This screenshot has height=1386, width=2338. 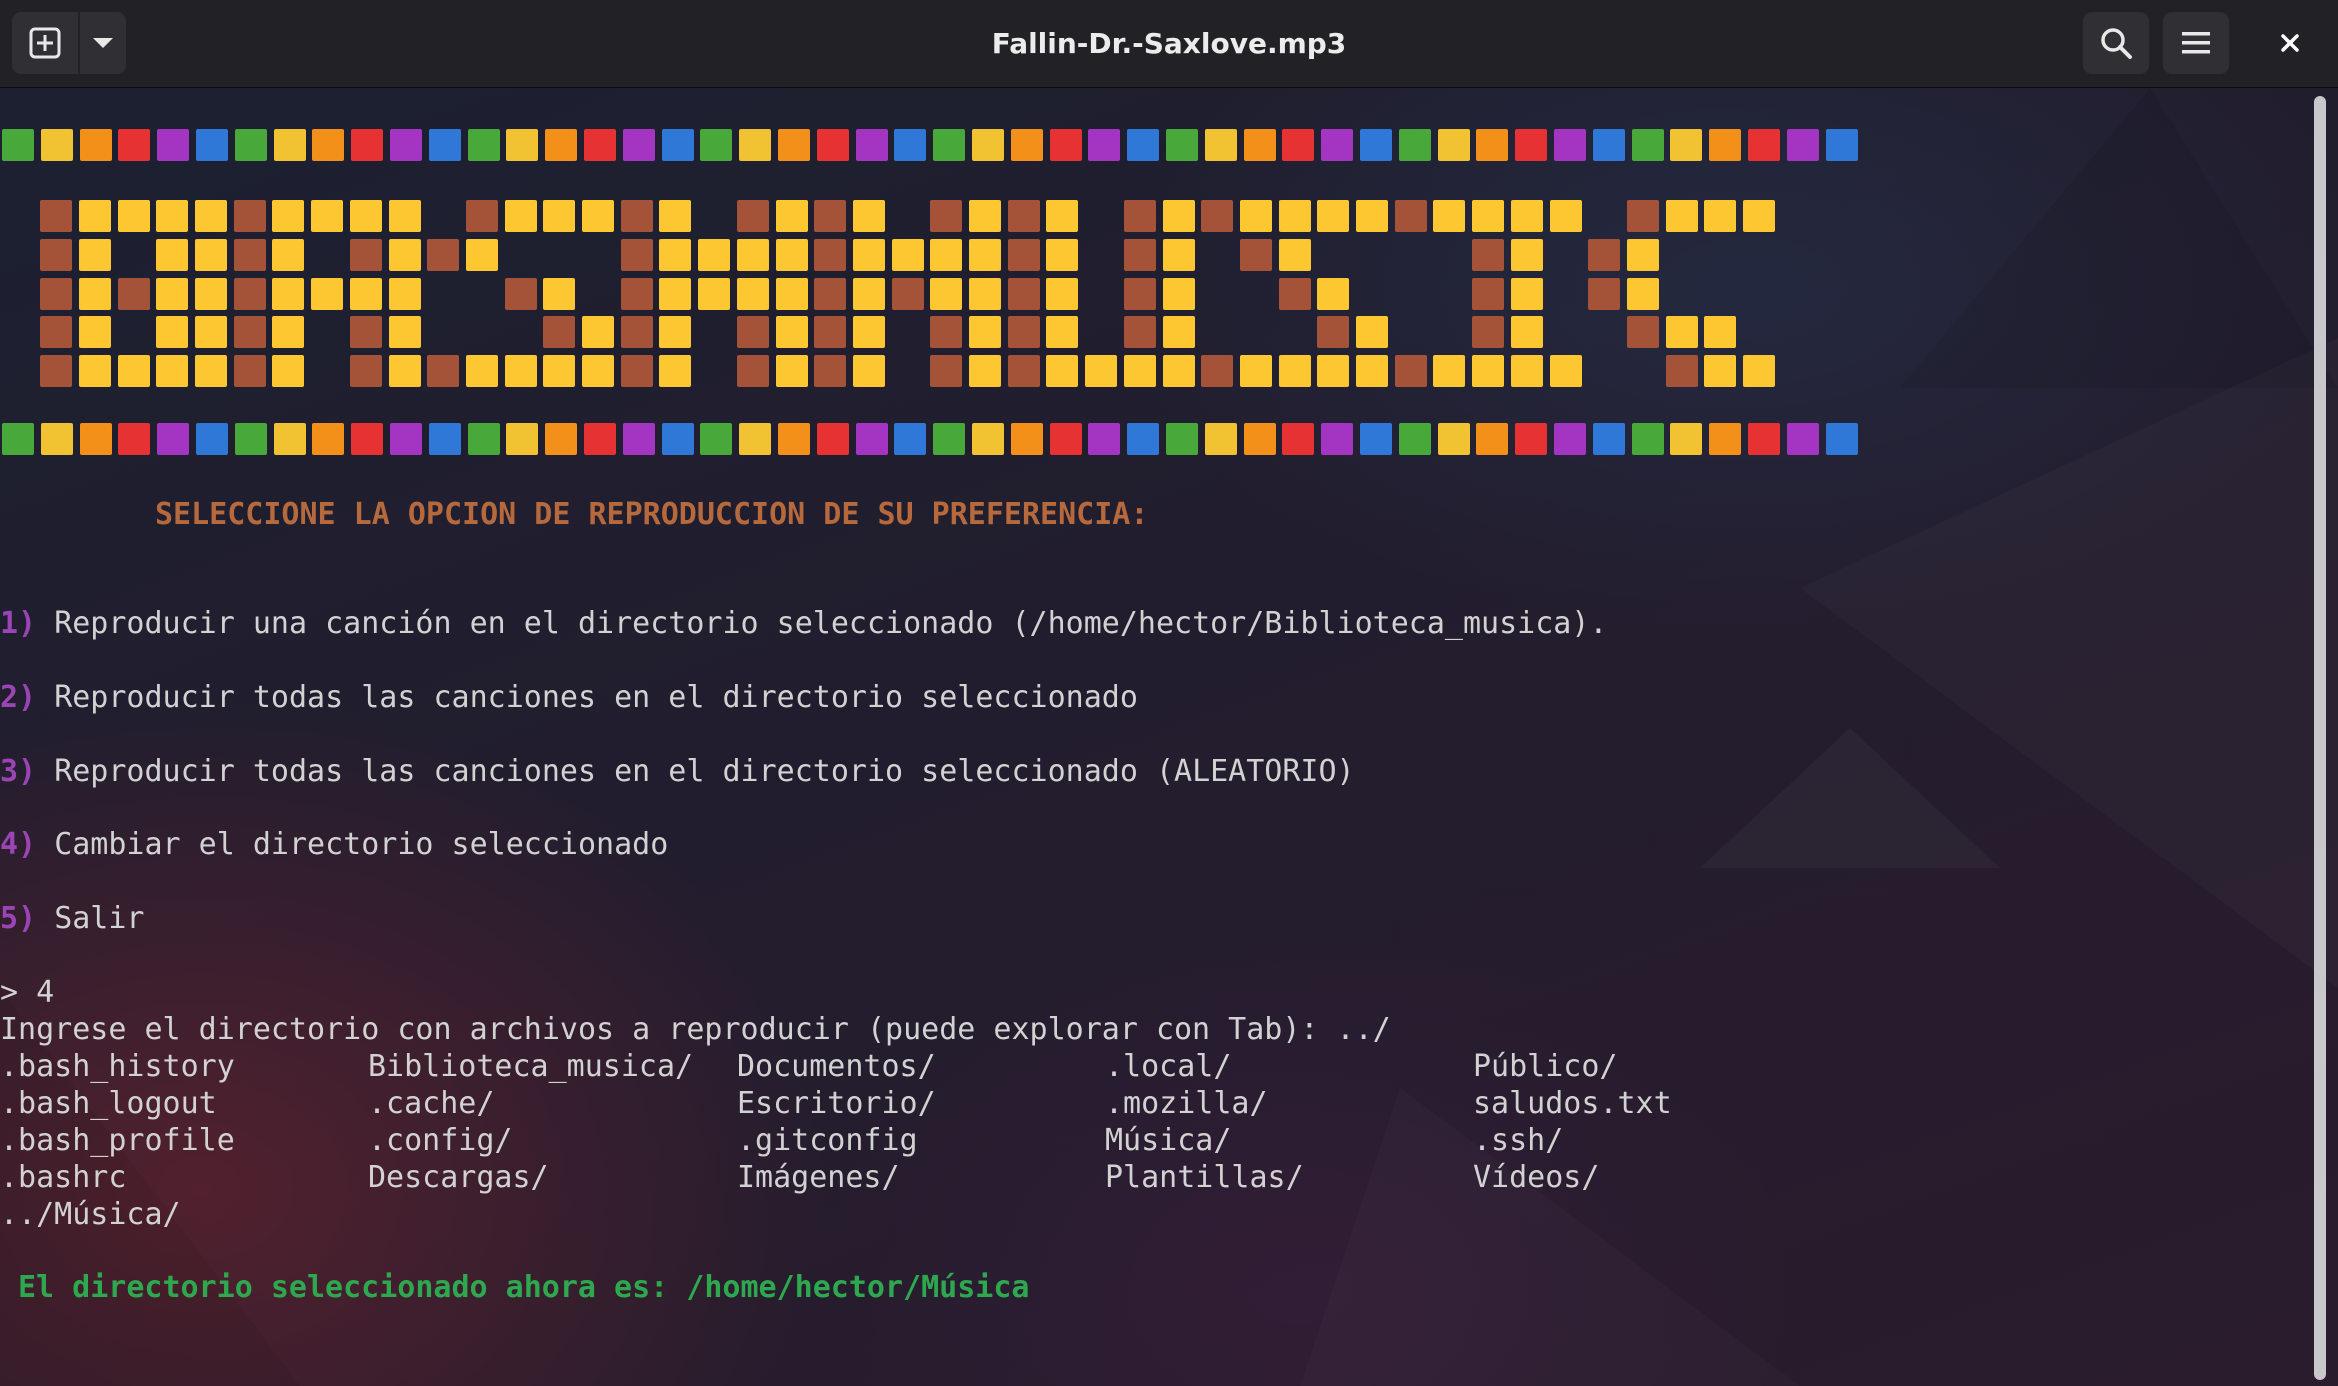 What do you see at coordinates (836, 1103) in the screenshot?
I see `listing-item: Escritorio/` at bounding box center [836, 1103].